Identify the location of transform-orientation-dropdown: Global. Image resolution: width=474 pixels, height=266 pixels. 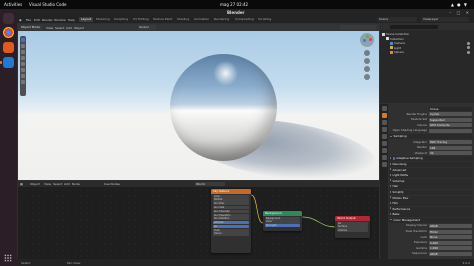
(147, 27).